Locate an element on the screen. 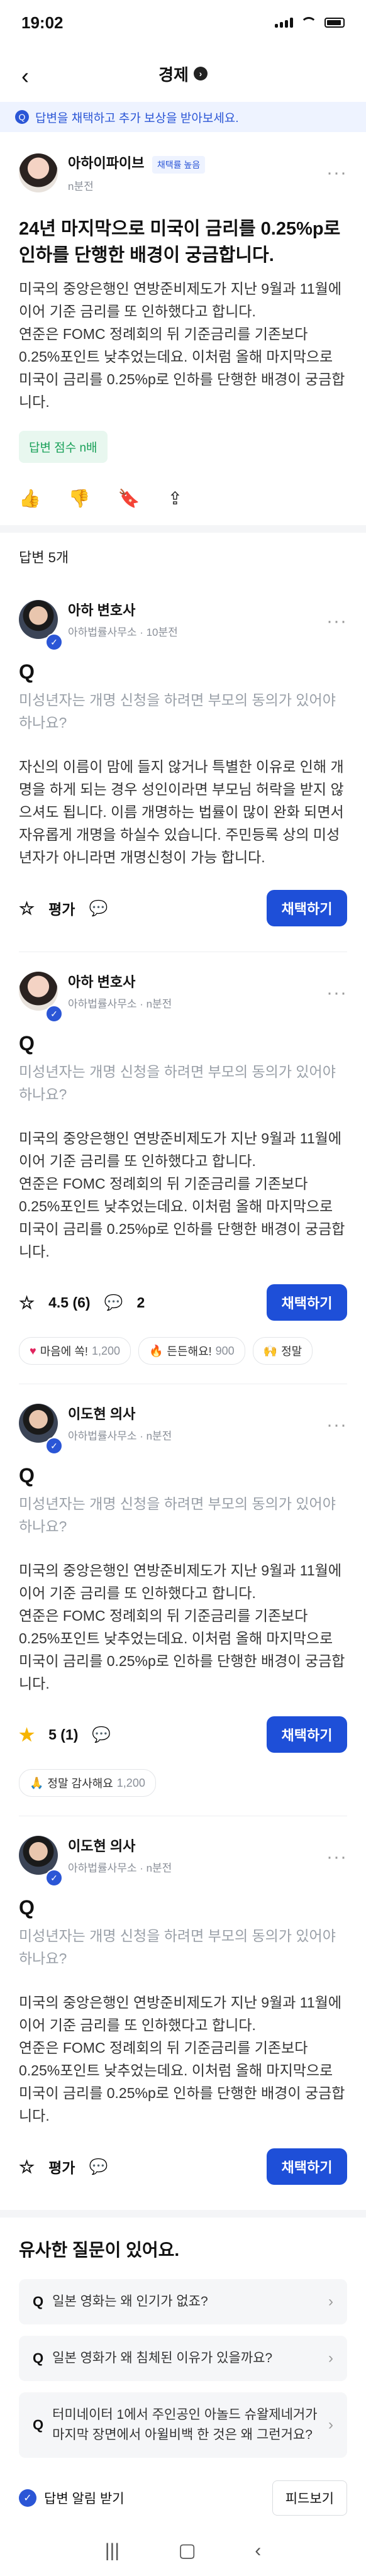 This screenshot has width=366, height=2576. battery-icon is located at coordinates (334, 23).